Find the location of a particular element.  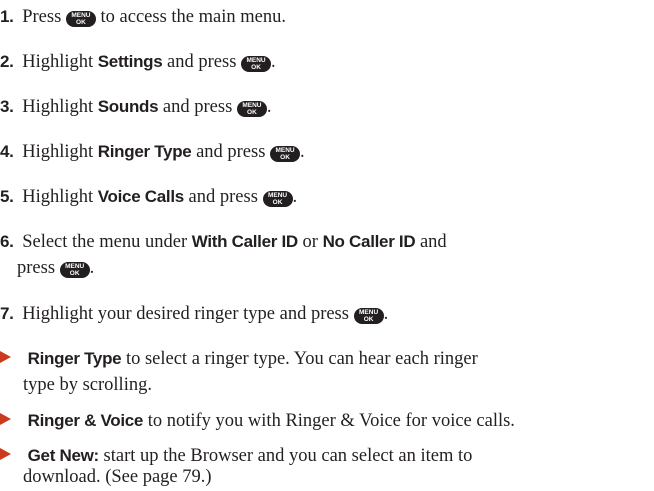

step-6-continued: press MENU OK. is located at coordinates (56, 268).